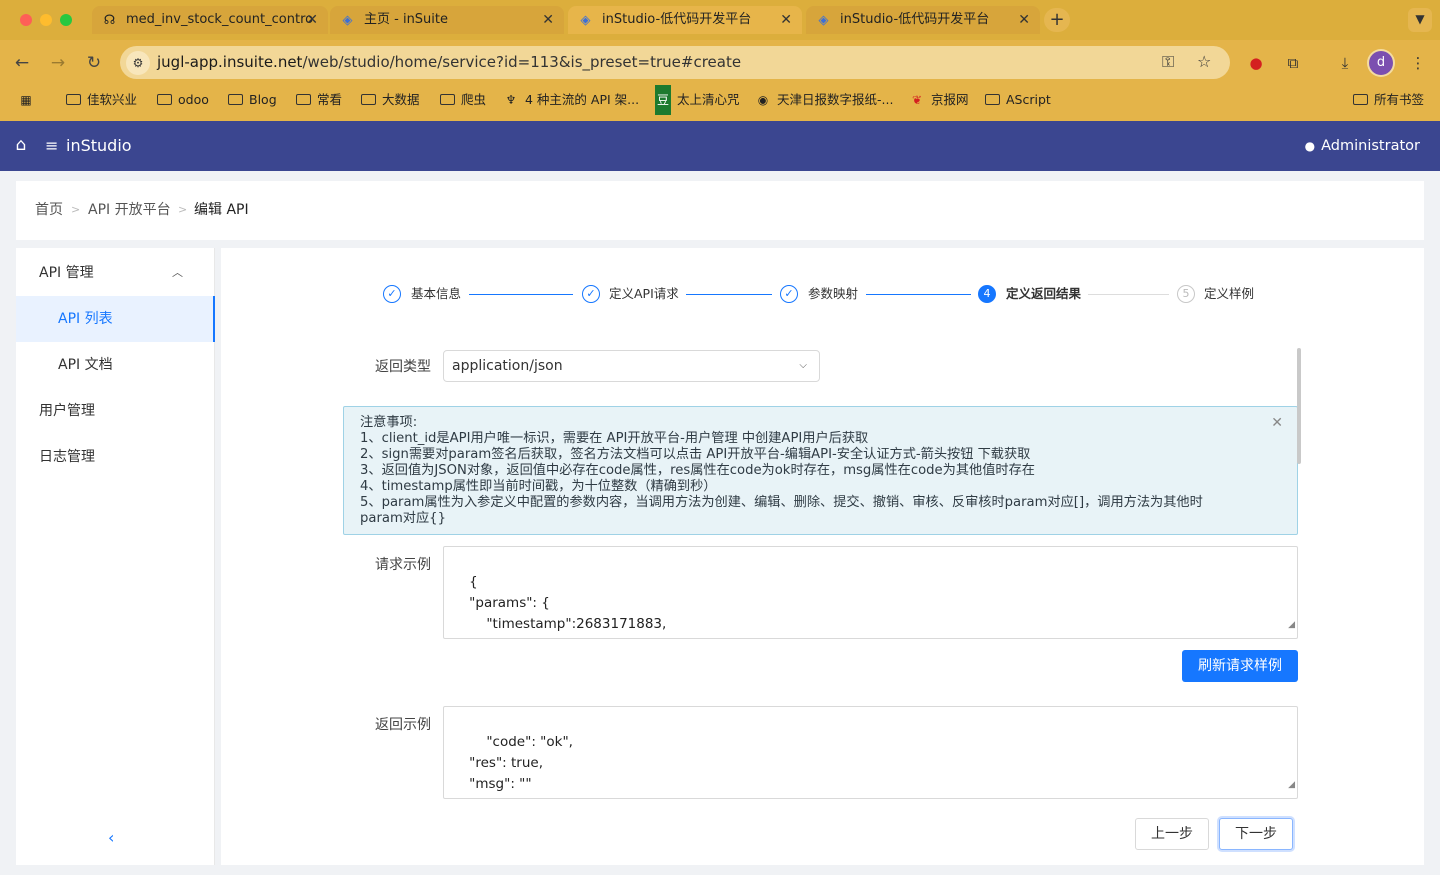 The width and height of the screenshot is (1440, 875). I want to click on breadcrumb-current: 编辑 API, so click(221, 210).